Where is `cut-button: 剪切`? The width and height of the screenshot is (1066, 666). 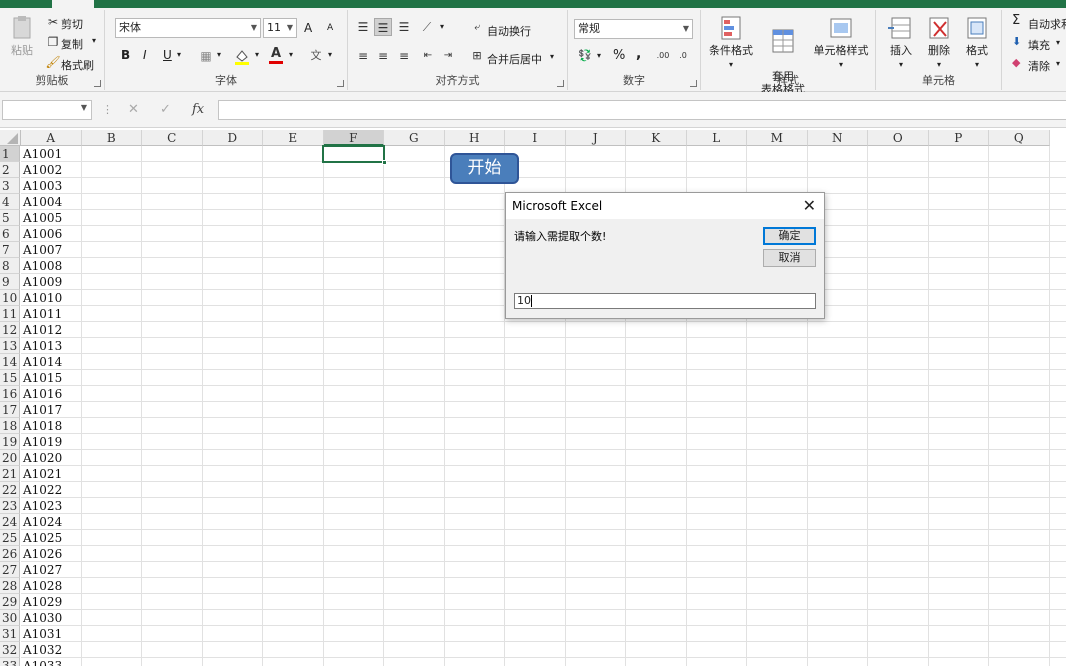 cut-button: 剪切 is located at coordinates (72, 24).